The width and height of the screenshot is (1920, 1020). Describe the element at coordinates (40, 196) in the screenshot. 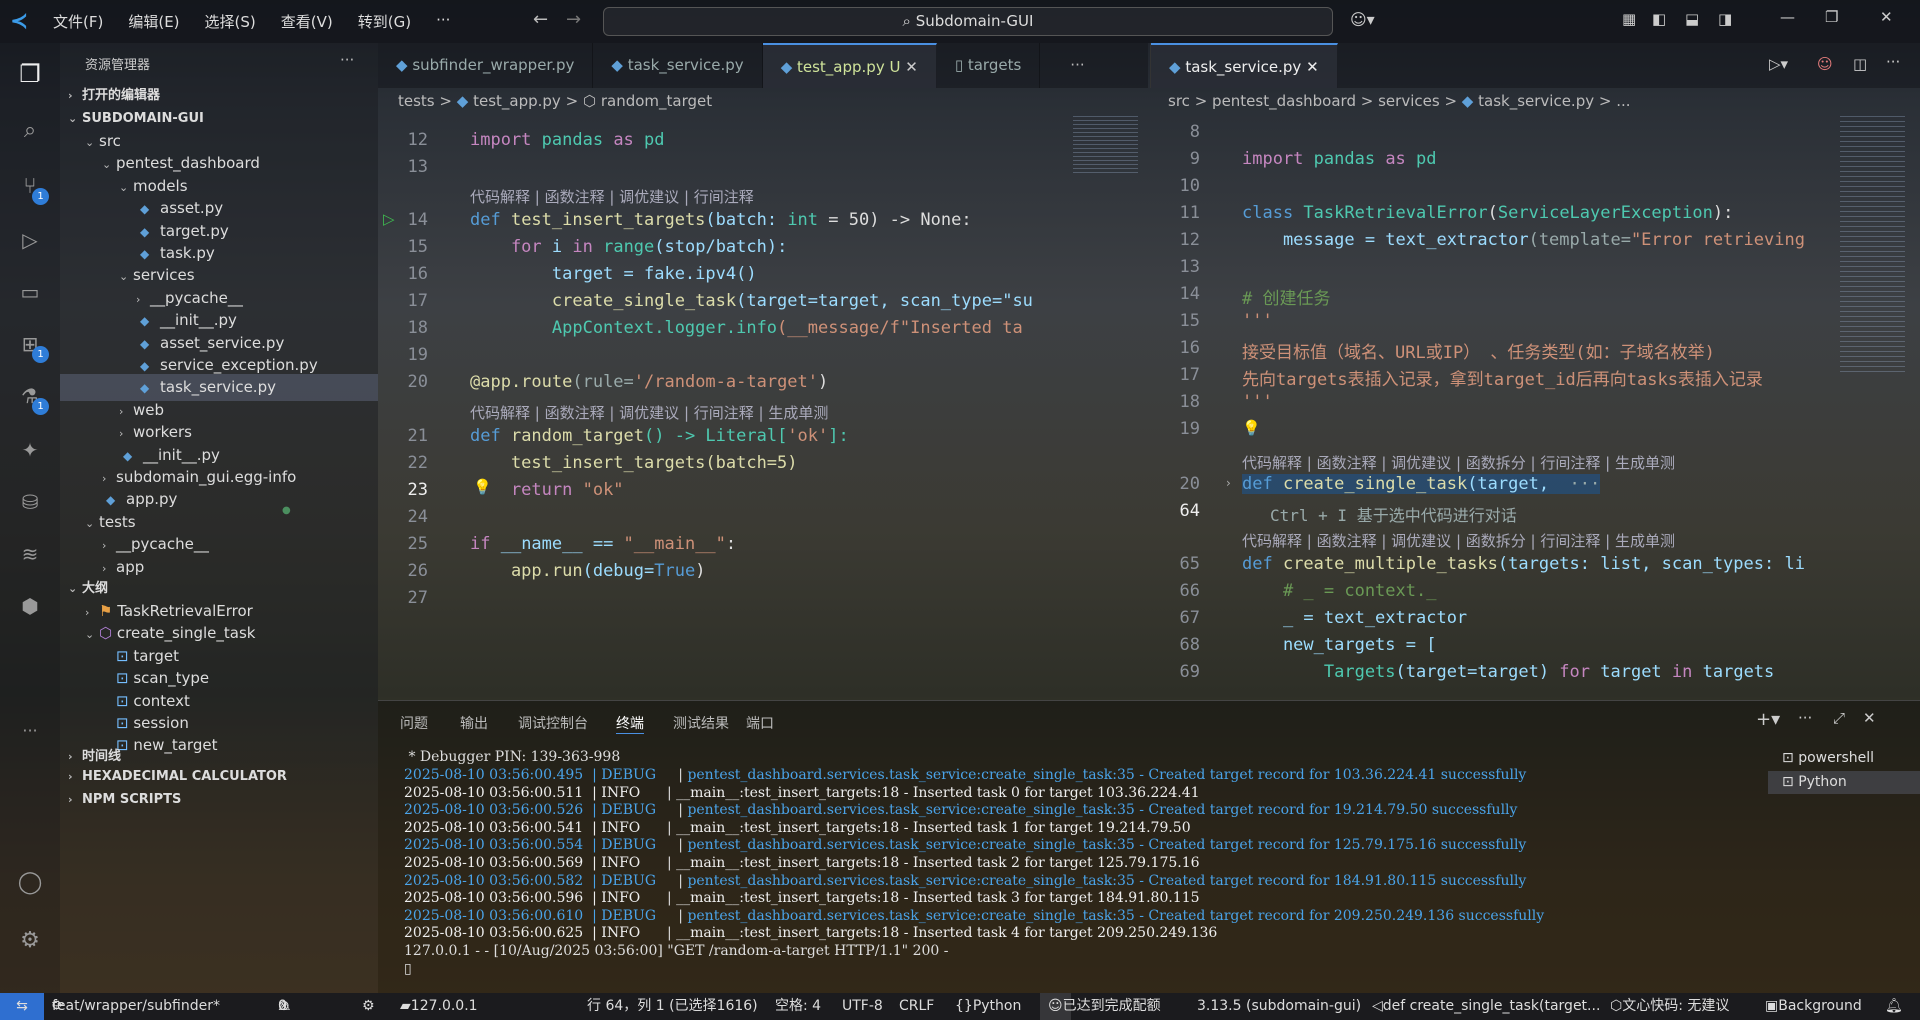

I see `badge: 1` at that location.